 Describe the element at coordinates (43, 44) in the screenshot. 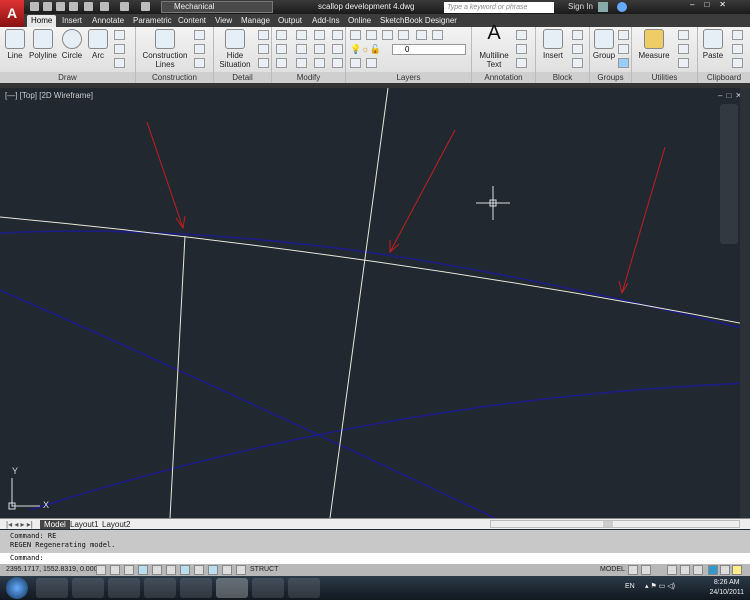

I see `polyline-button: Polyline` at that location.